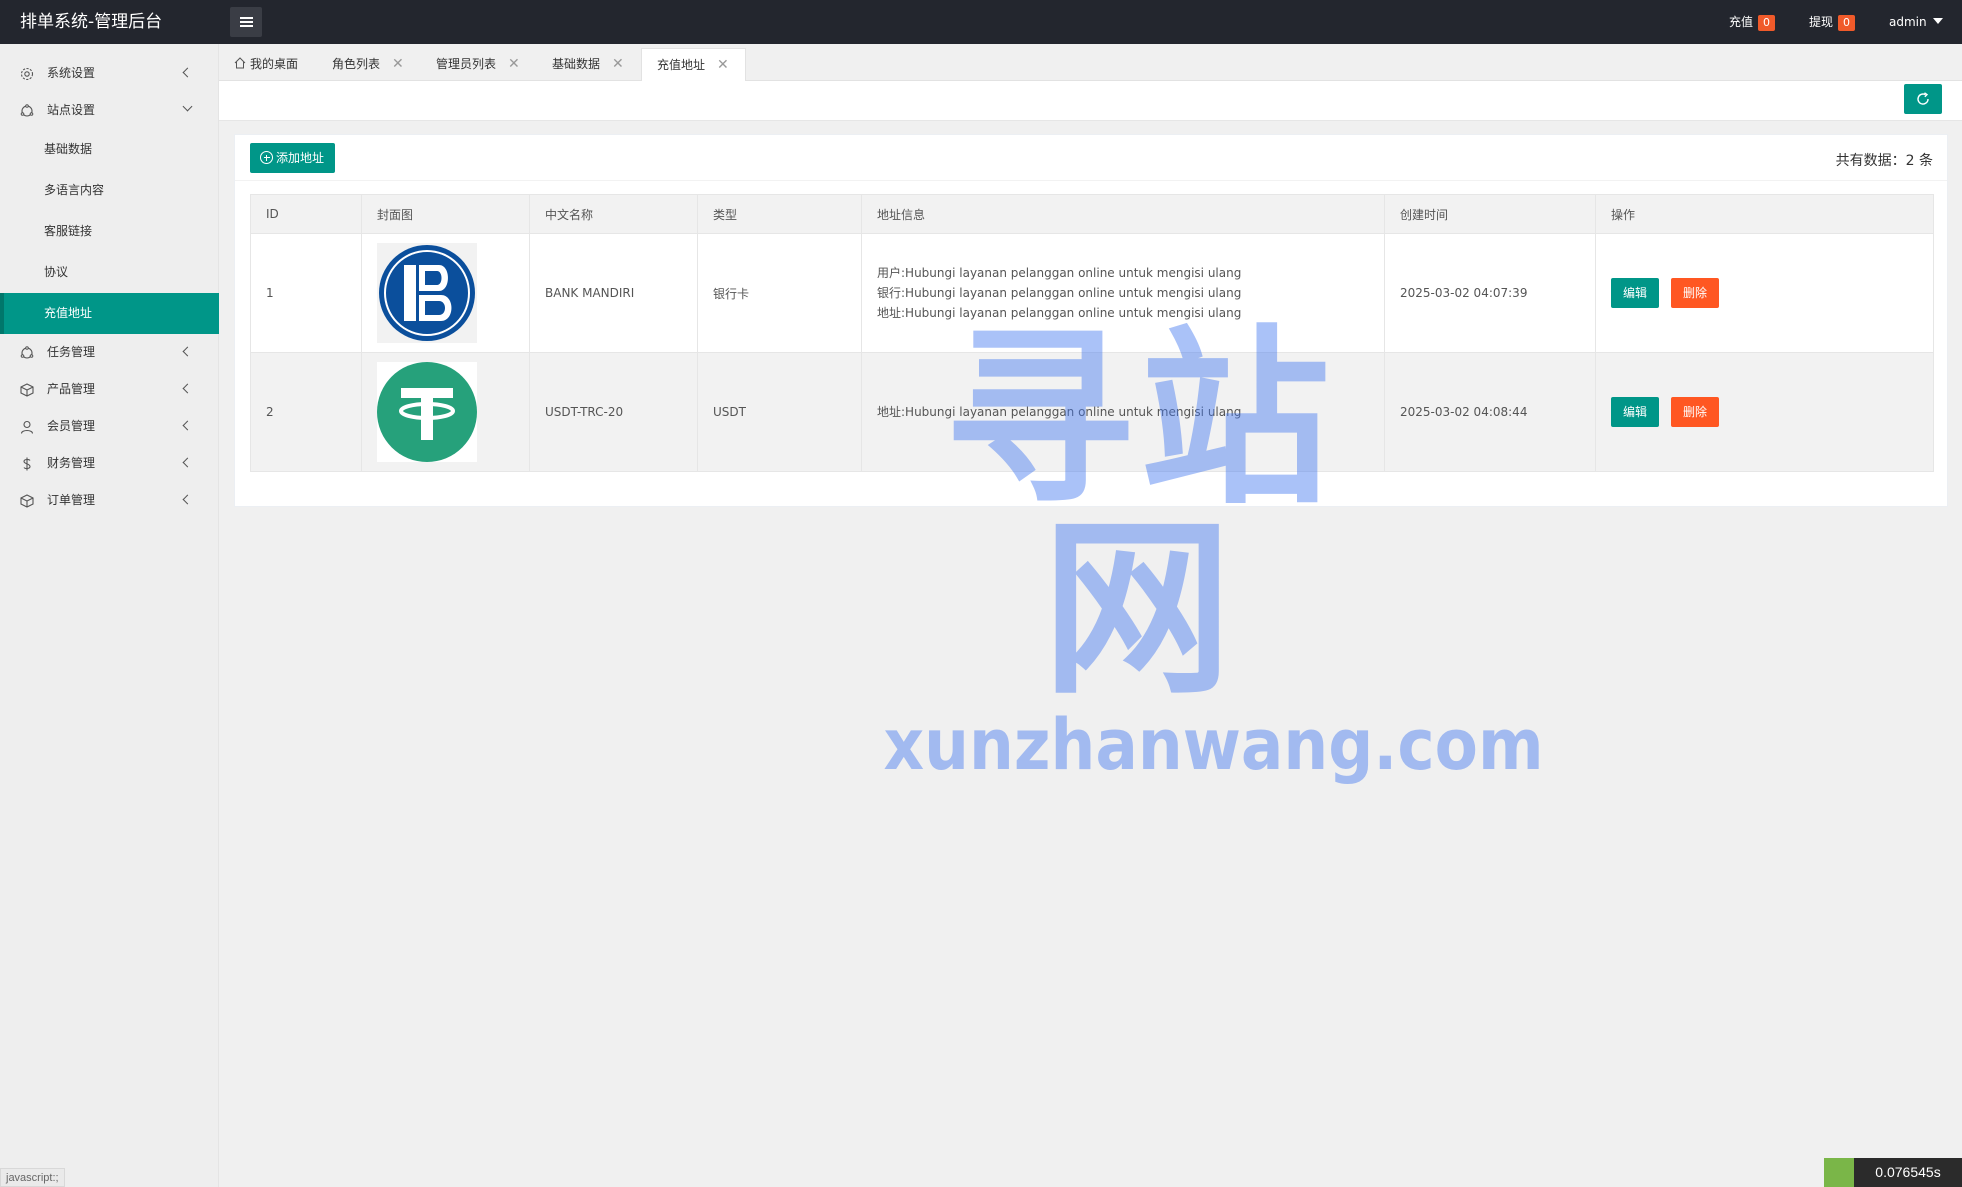 The height and width of the screenshot is (1187, 1962). I want to click on sidebar-item-label: 订单管理, so click(71, 500).